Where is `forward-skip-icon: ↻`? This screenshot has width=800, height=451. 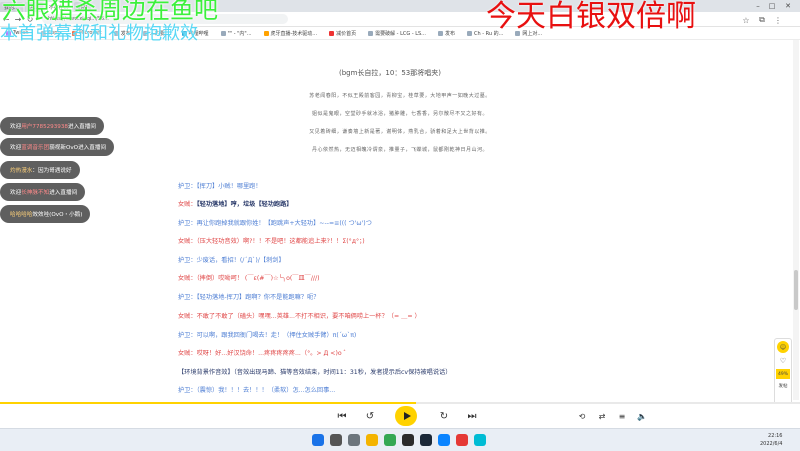
forward-skip-icon: ↻ is located at coordinates (444, 416).